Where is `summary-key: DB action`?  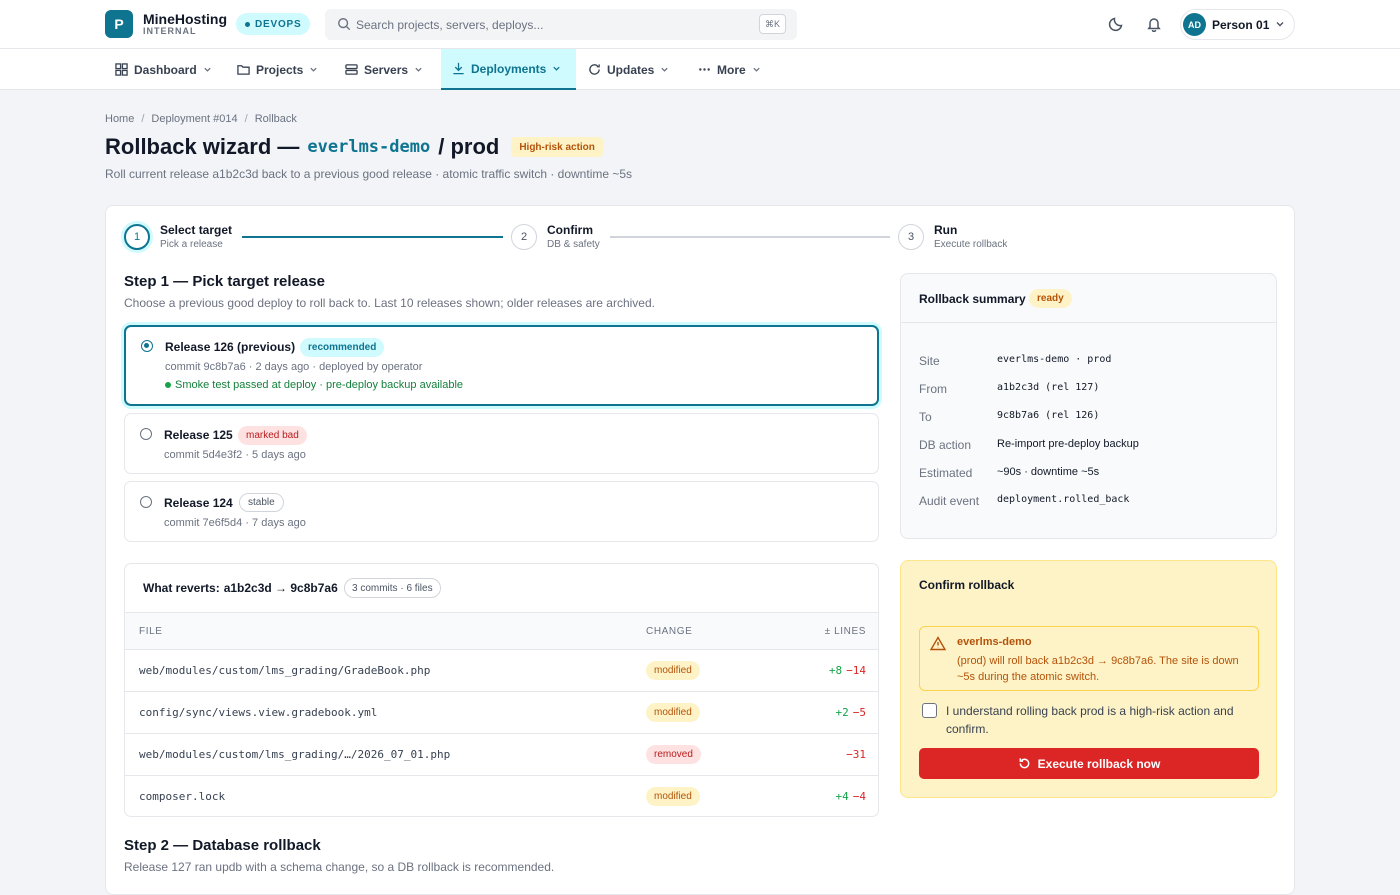 summary-key: DB action is located at coordinates (945, 445).